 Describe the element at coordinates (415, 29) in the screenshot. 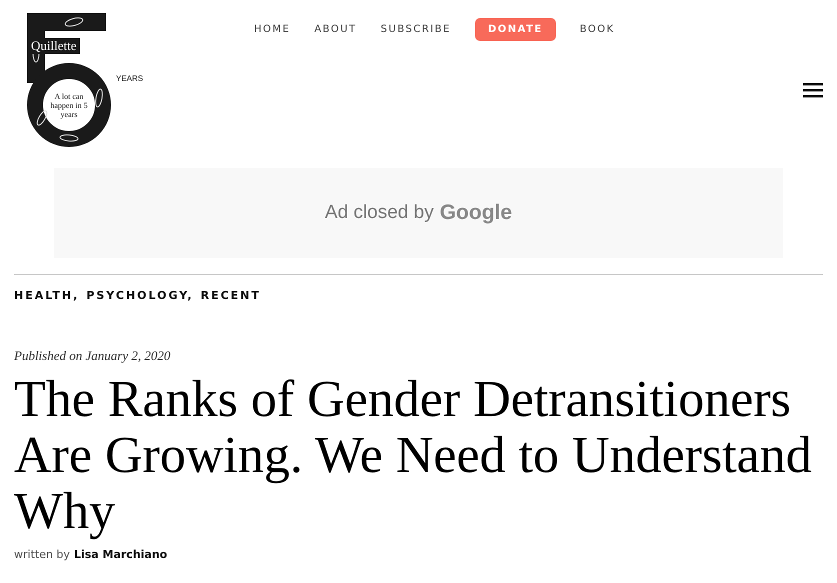

I see `nav-link: SUBSCRIBE` at that location.